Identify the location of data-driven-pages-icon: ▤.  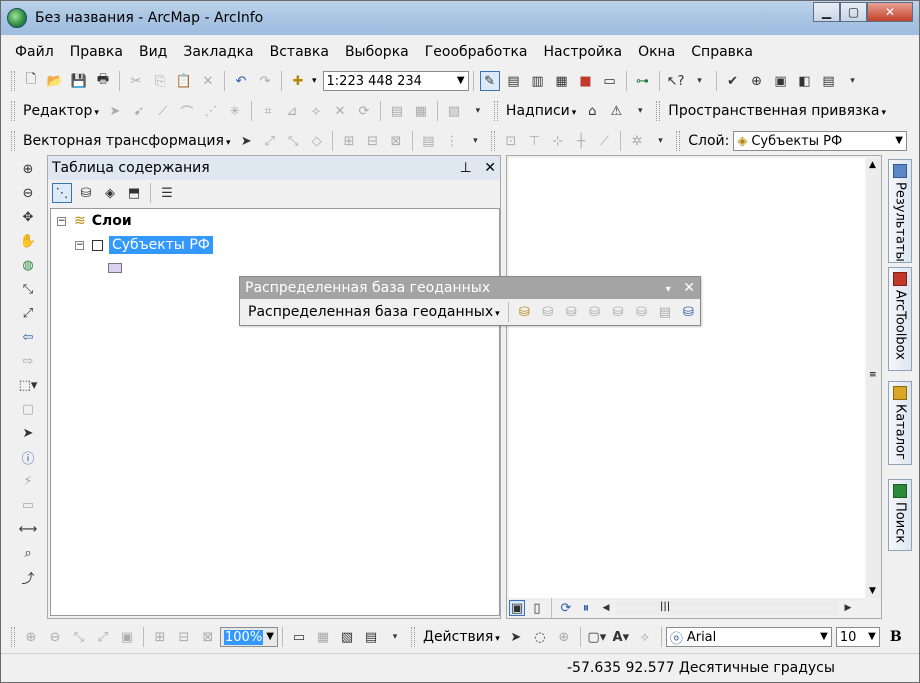
(371, 637).